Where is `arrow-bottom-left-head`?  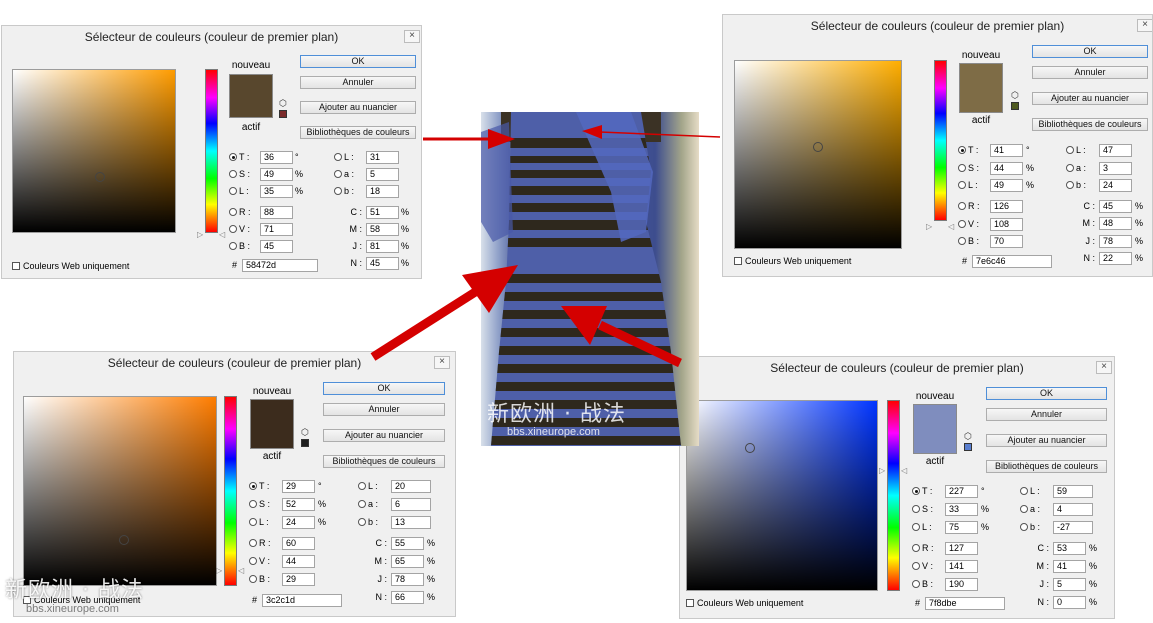
arrow-bottom-left-head is located at coordinates (490, 289).